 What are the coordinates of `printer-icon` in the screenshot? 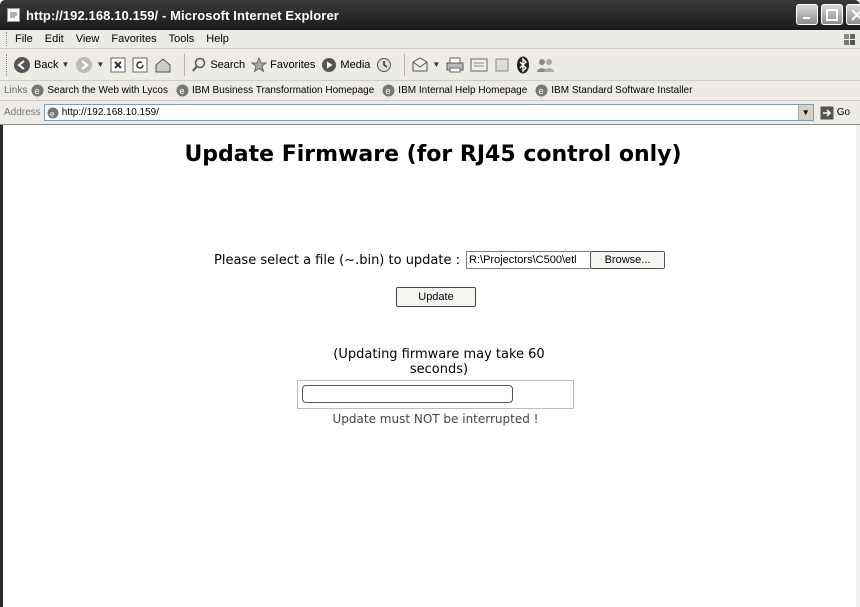 It's located at (455, 64).